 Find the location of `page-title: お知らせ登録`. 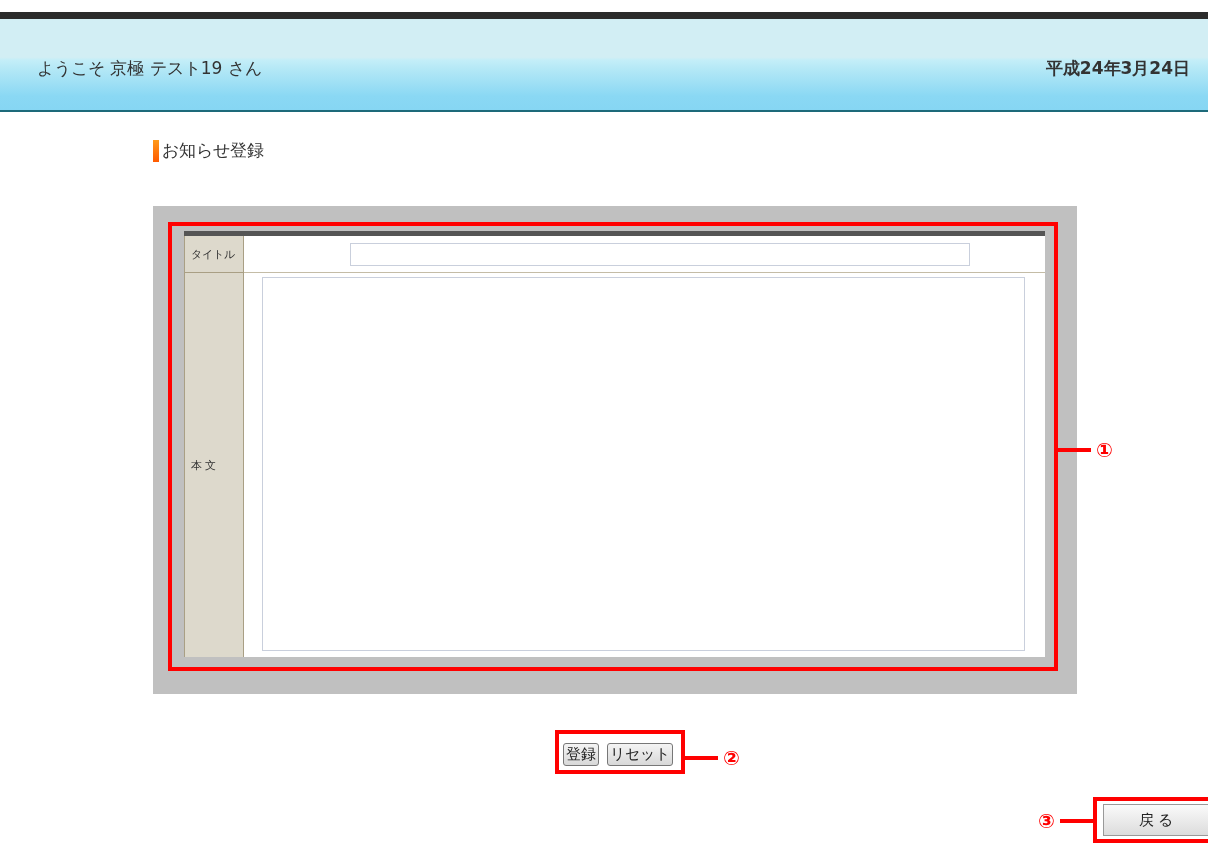

page-title: お知らせ登録 is located at coordinates (213, 150).